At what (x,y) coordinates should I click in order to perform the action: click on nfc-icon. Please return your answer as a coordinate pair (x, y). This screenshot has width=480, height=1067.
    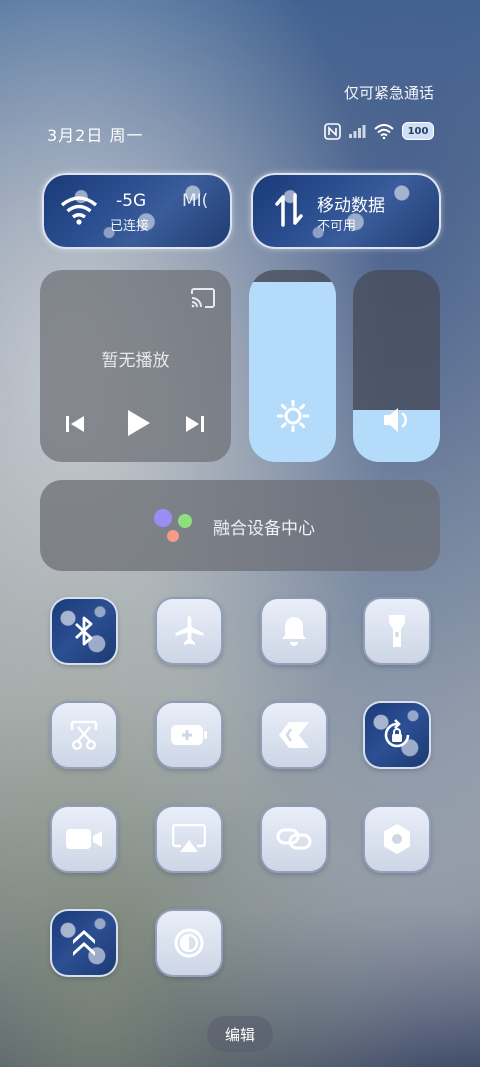
    Looking at the image, I should click on (332, 131).